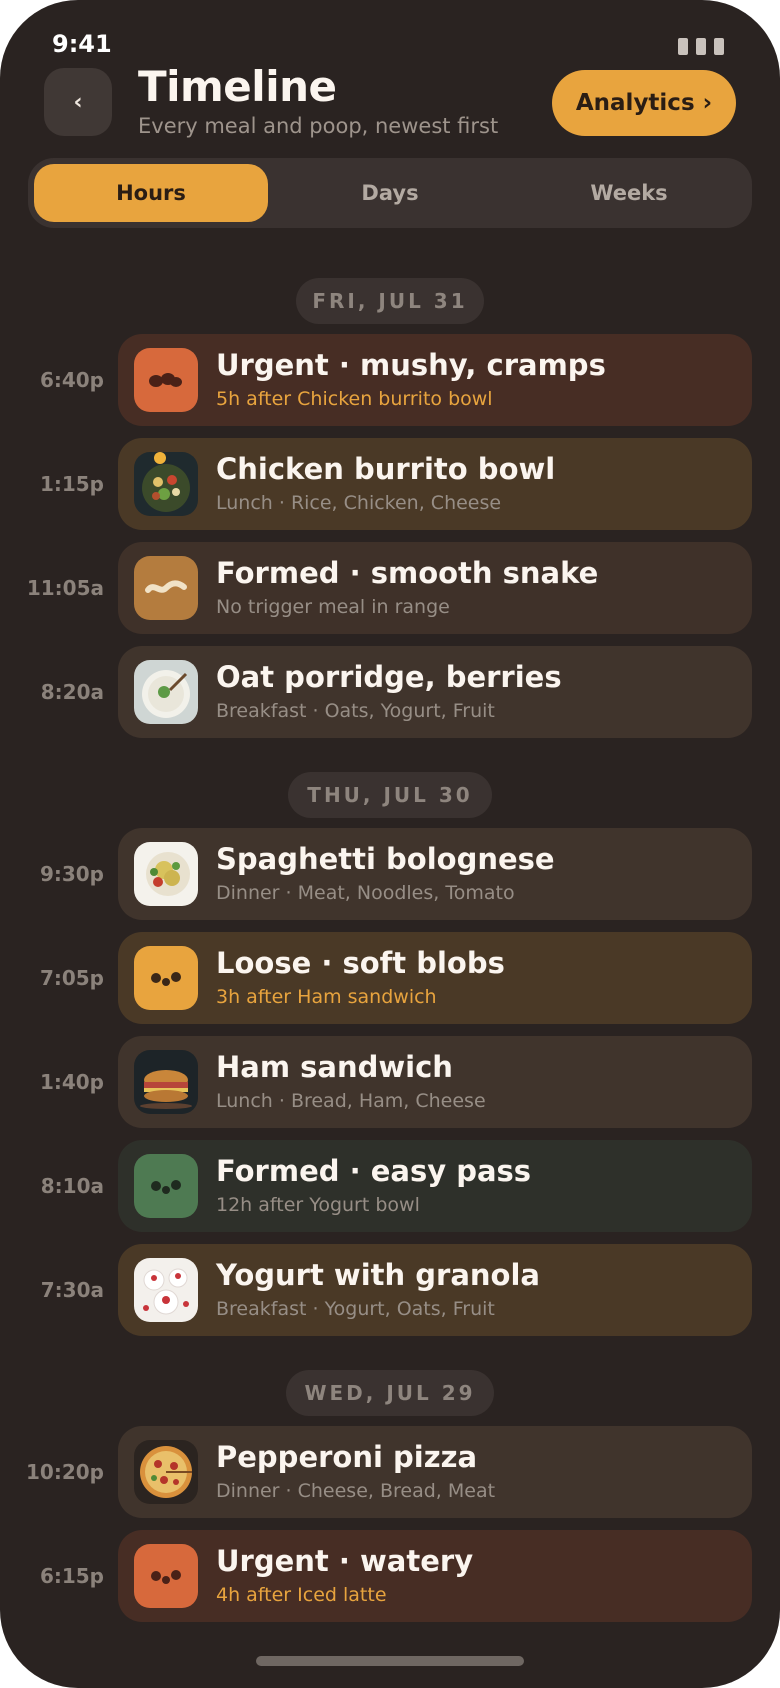 This screenshot has width=780, height=1688. I want to click on timeline-entry-card: Urgent · watery 4h after Iced latte, so click(435, 1576).